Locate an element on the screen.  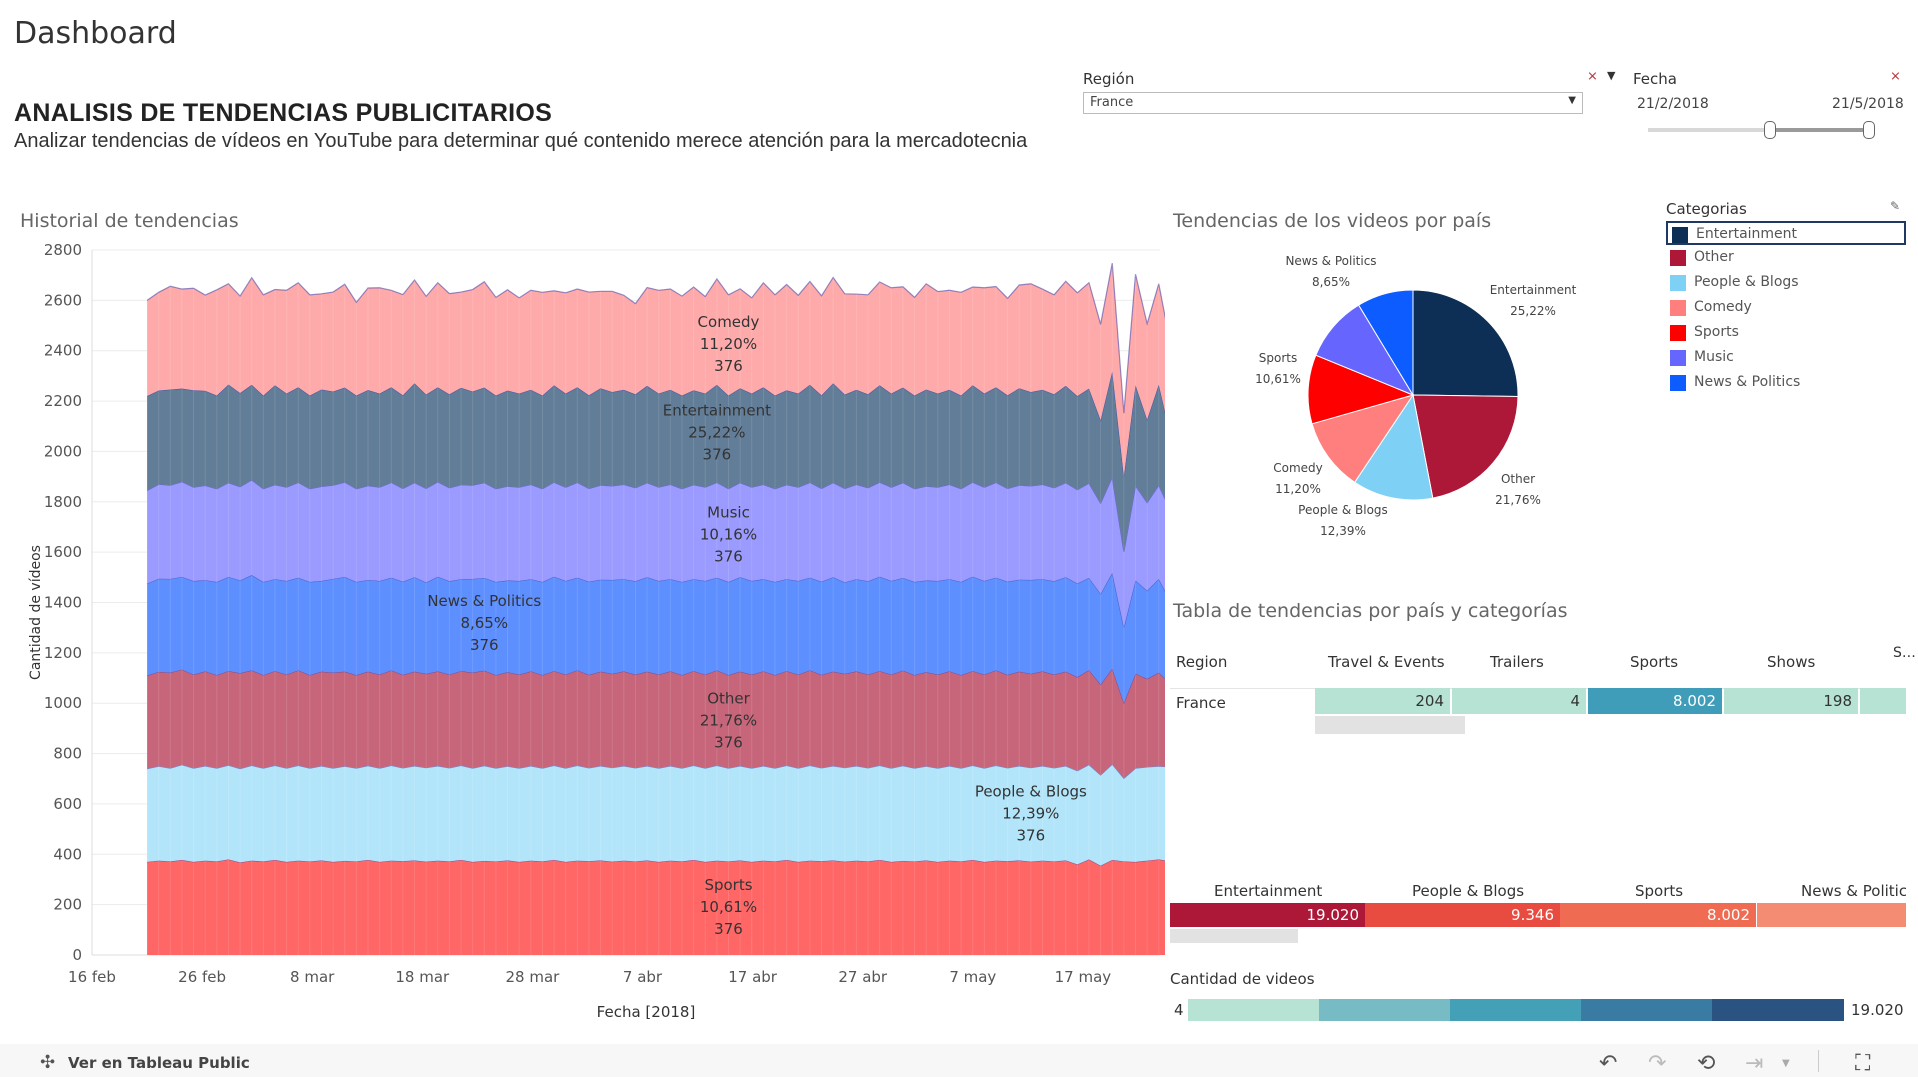
pie-percent-people-blogs: 12,39% is located at coordinates (1343, 531).